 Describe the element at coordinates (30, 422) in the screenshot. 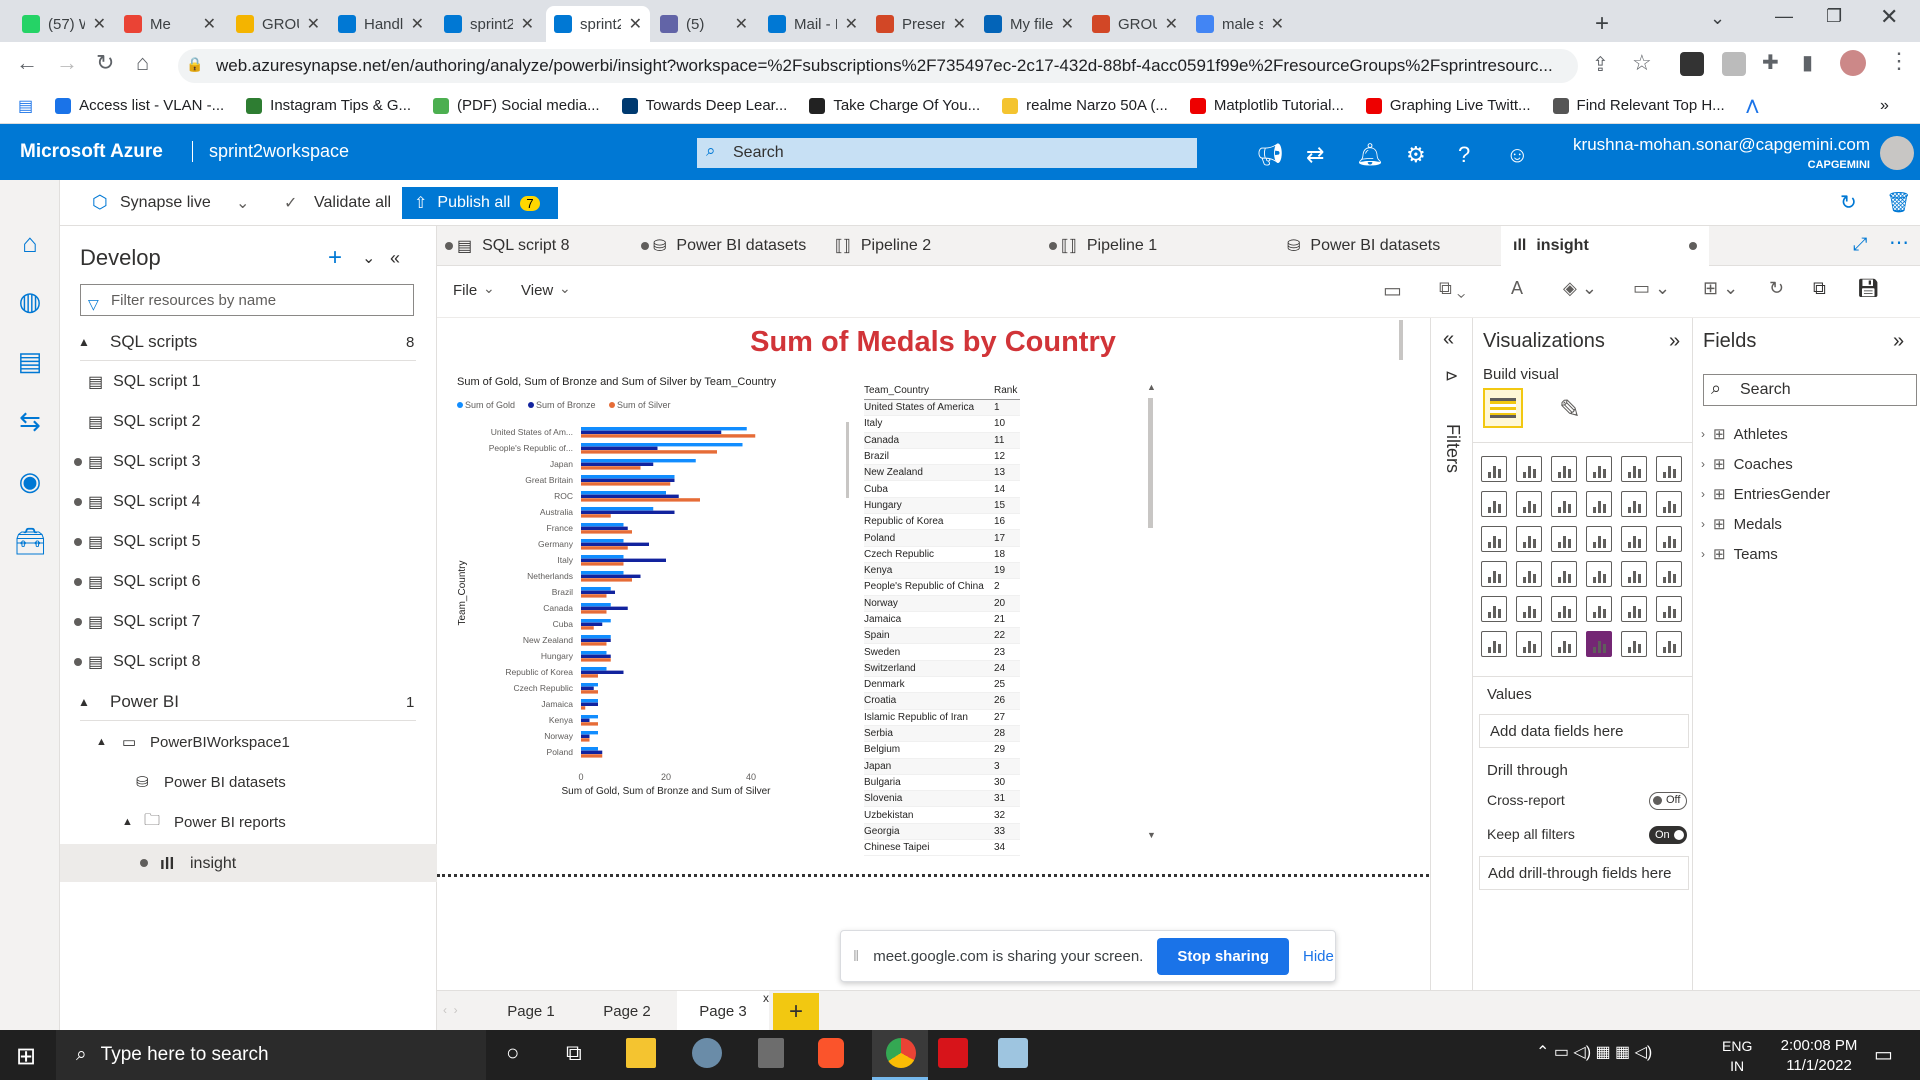

I see `integrate-icon: ⇆` at that location.